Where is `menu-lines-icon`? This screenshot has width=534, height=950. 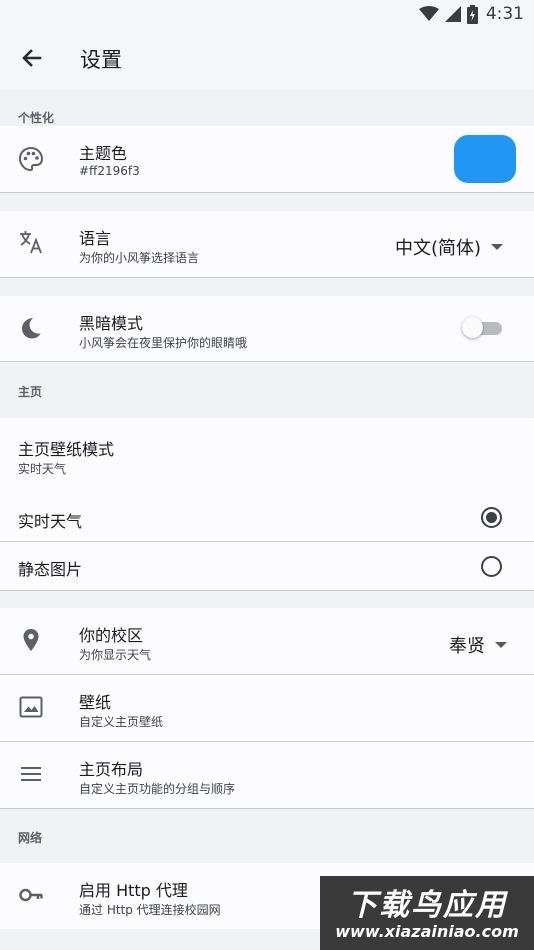
menu-lines-icon is located at coordinates (31, 774).